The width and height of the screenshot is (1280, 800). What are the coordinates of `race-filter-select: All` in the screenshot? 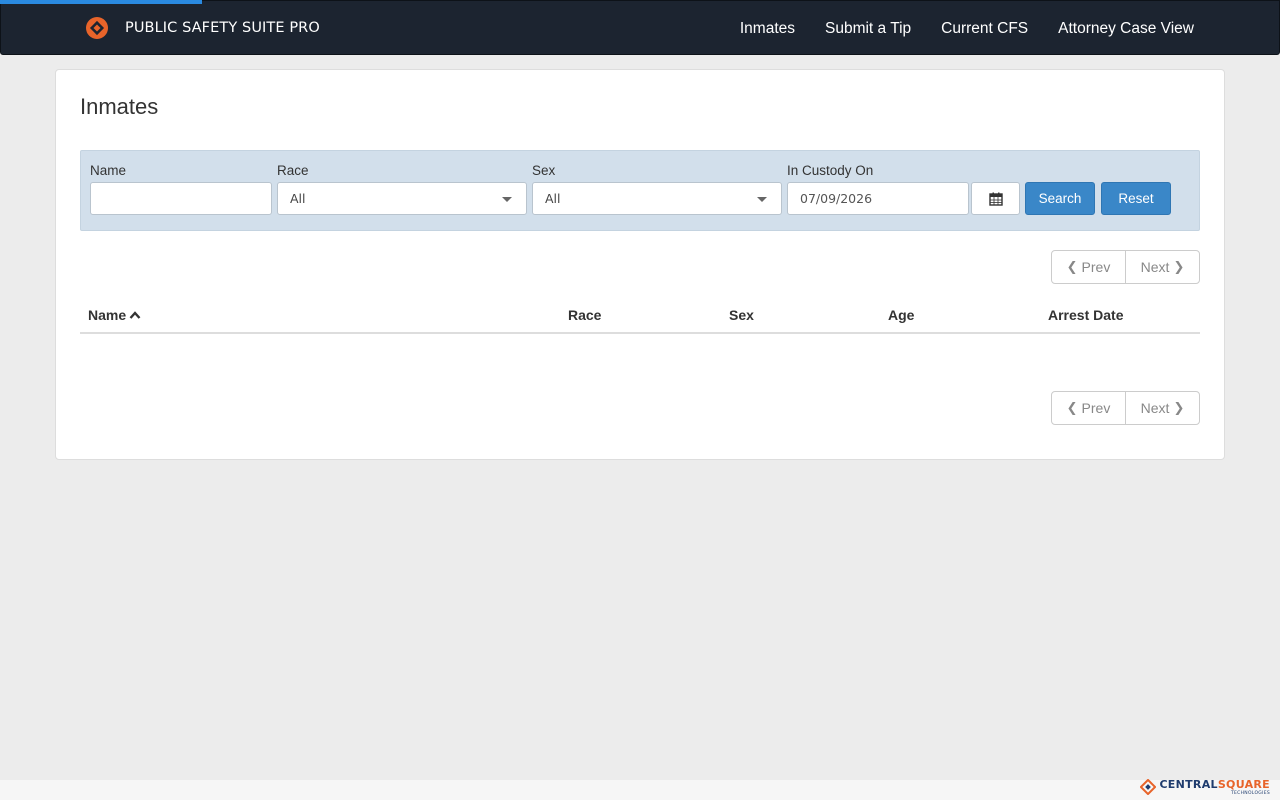 It's located at (402, 198).